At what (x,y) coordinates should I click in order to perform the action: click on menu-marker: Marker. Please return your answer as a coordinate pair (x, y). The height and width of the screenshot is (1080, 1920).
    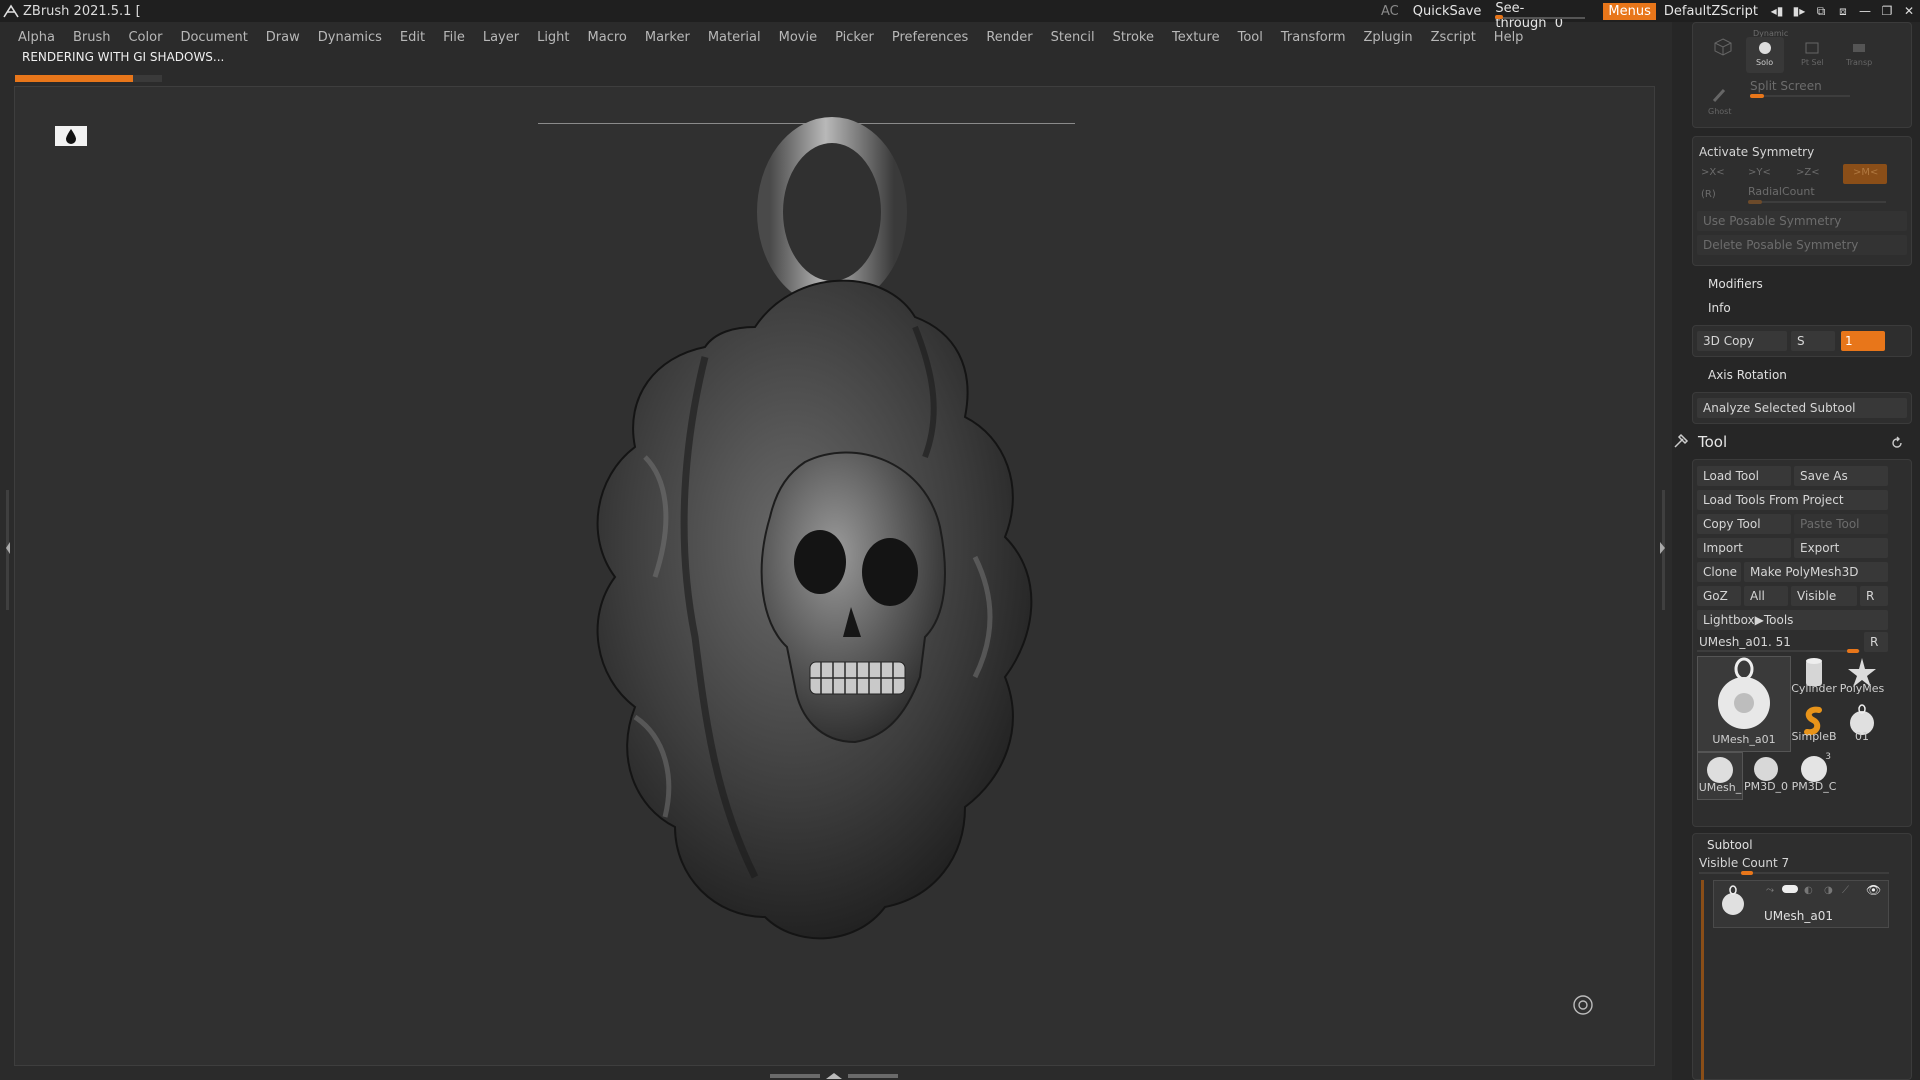
    Looking at the image, I should click on (667, 37).